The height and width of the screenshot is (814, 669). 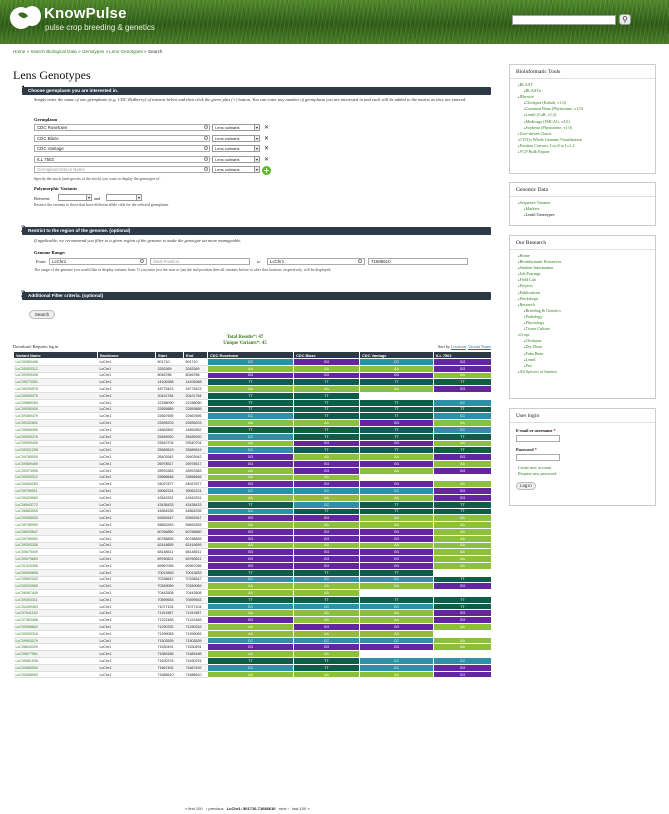 I want to click on new-germplasm-input: Germplasm/Stock Name, so click(x=122, y=169).